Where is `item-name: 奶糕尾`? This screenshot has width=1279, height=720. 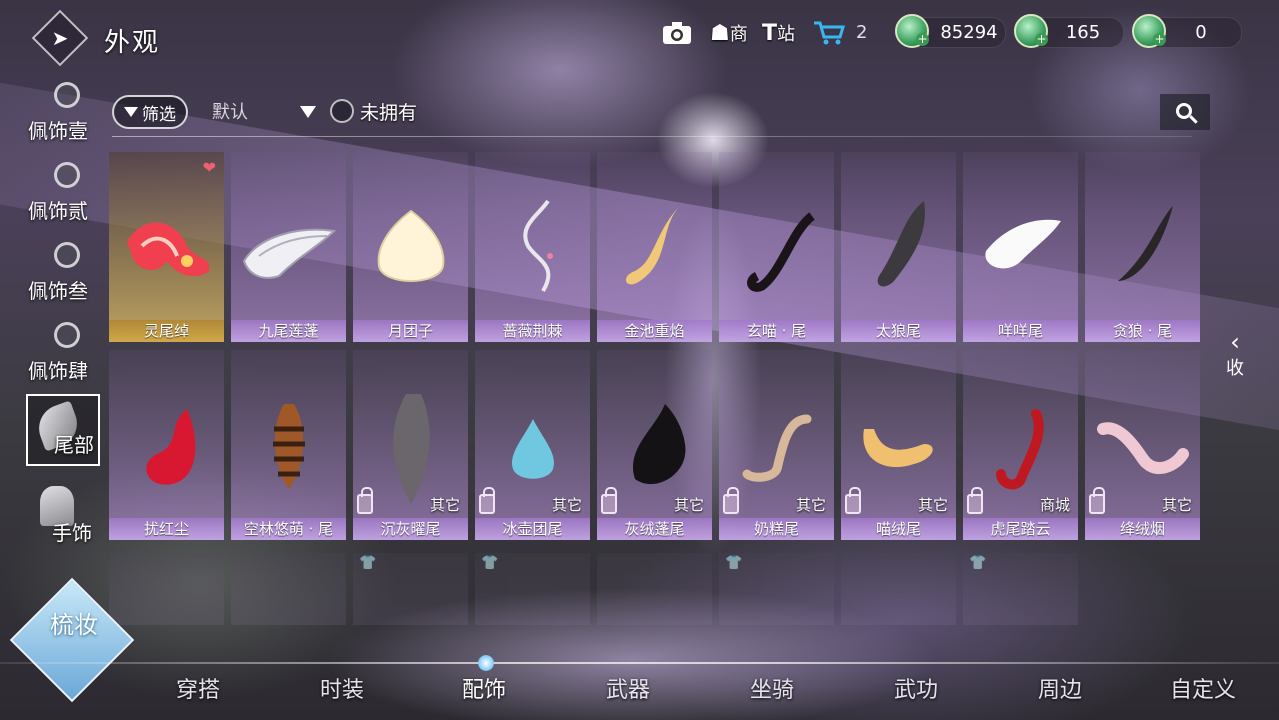 item-name: 奶糕尾 is located at coordinates (776, 529).